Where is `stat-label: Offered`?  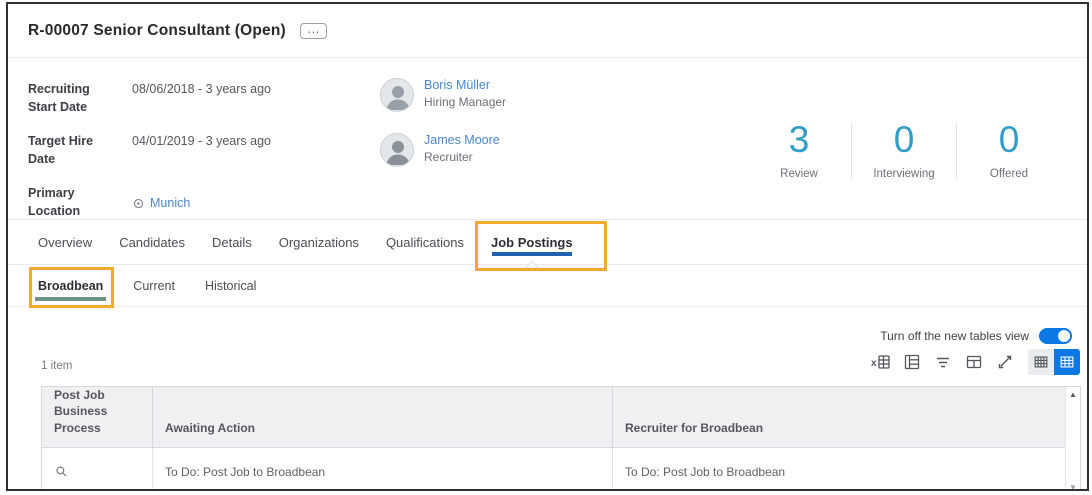
stat-label: Offered is located at coordinates (1009, 174).